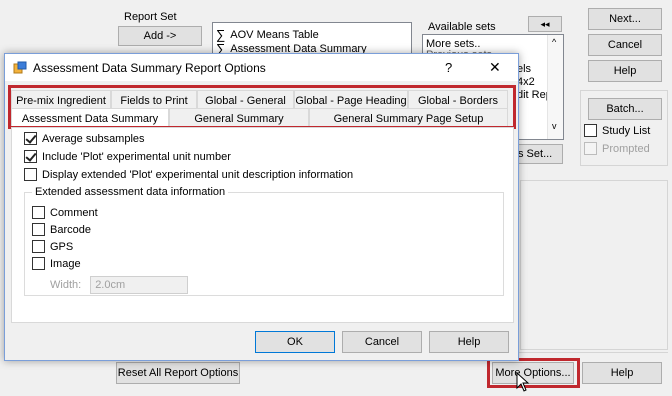  I want to click on width-label: Width:, so click(66, 285).